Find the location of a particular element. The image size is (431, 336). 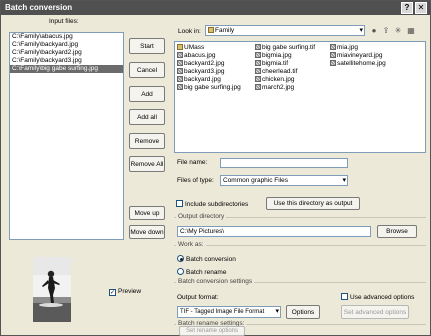

file-item: mia.jpg is located at coordinates (358, 48).